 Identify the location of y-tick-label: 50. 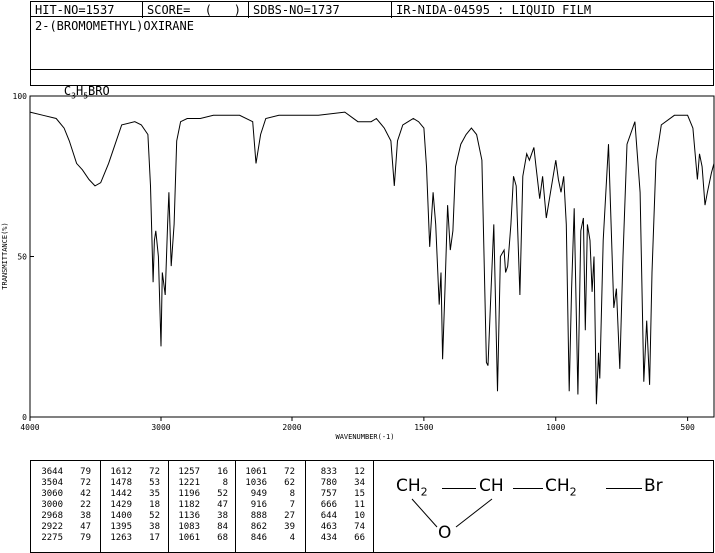
(22, 257).